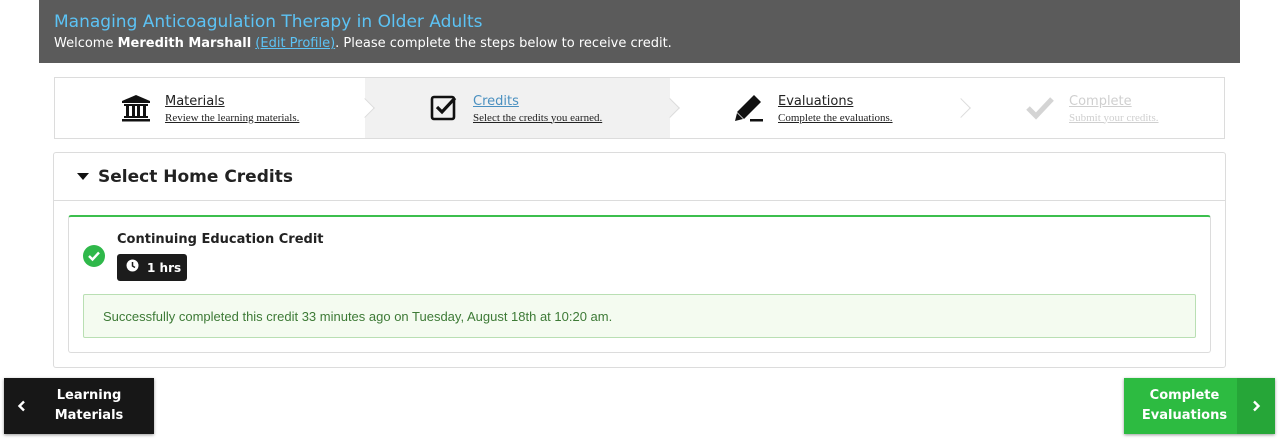 Image resolution: width=1280 pixels, height=448 pixels. I want to click on prev-button-label: Learning Materials, so click(97, 406).